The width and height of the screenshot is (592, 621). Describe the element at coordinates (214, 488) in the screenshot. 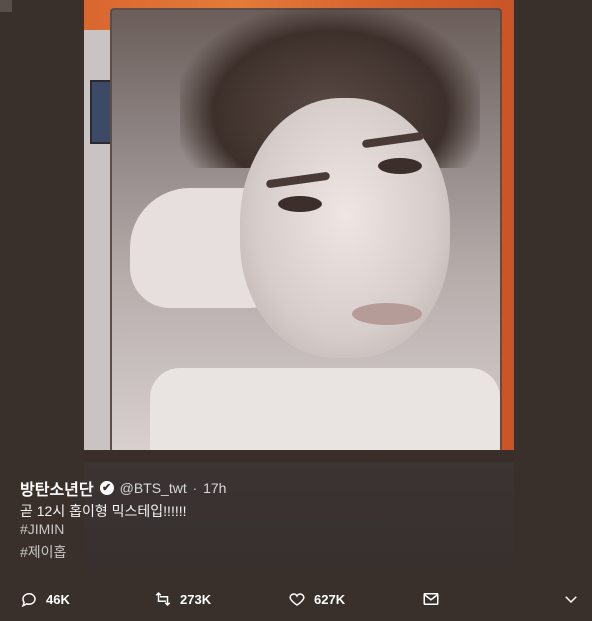

I see `timestamp: 17h` at that location.